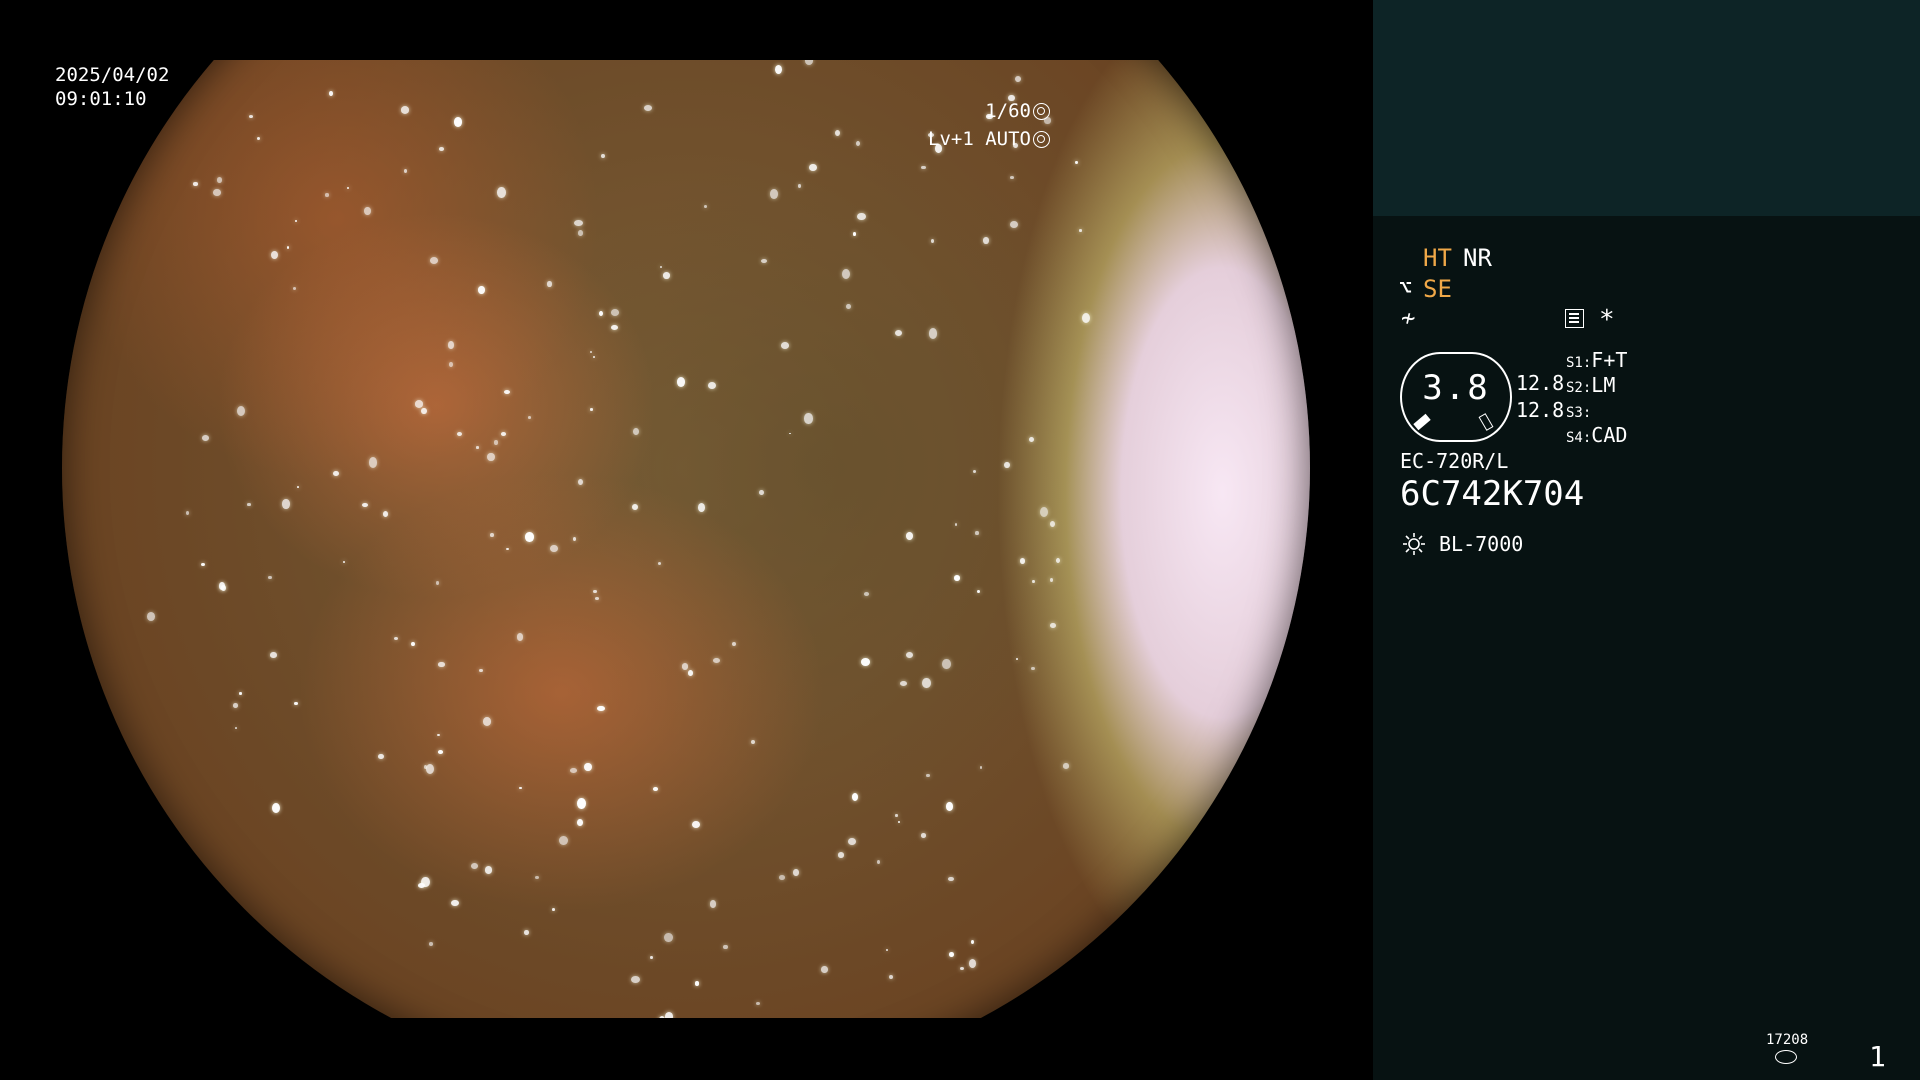  I want to click on color-enhance-icon: ≁, so click(1408, 318).